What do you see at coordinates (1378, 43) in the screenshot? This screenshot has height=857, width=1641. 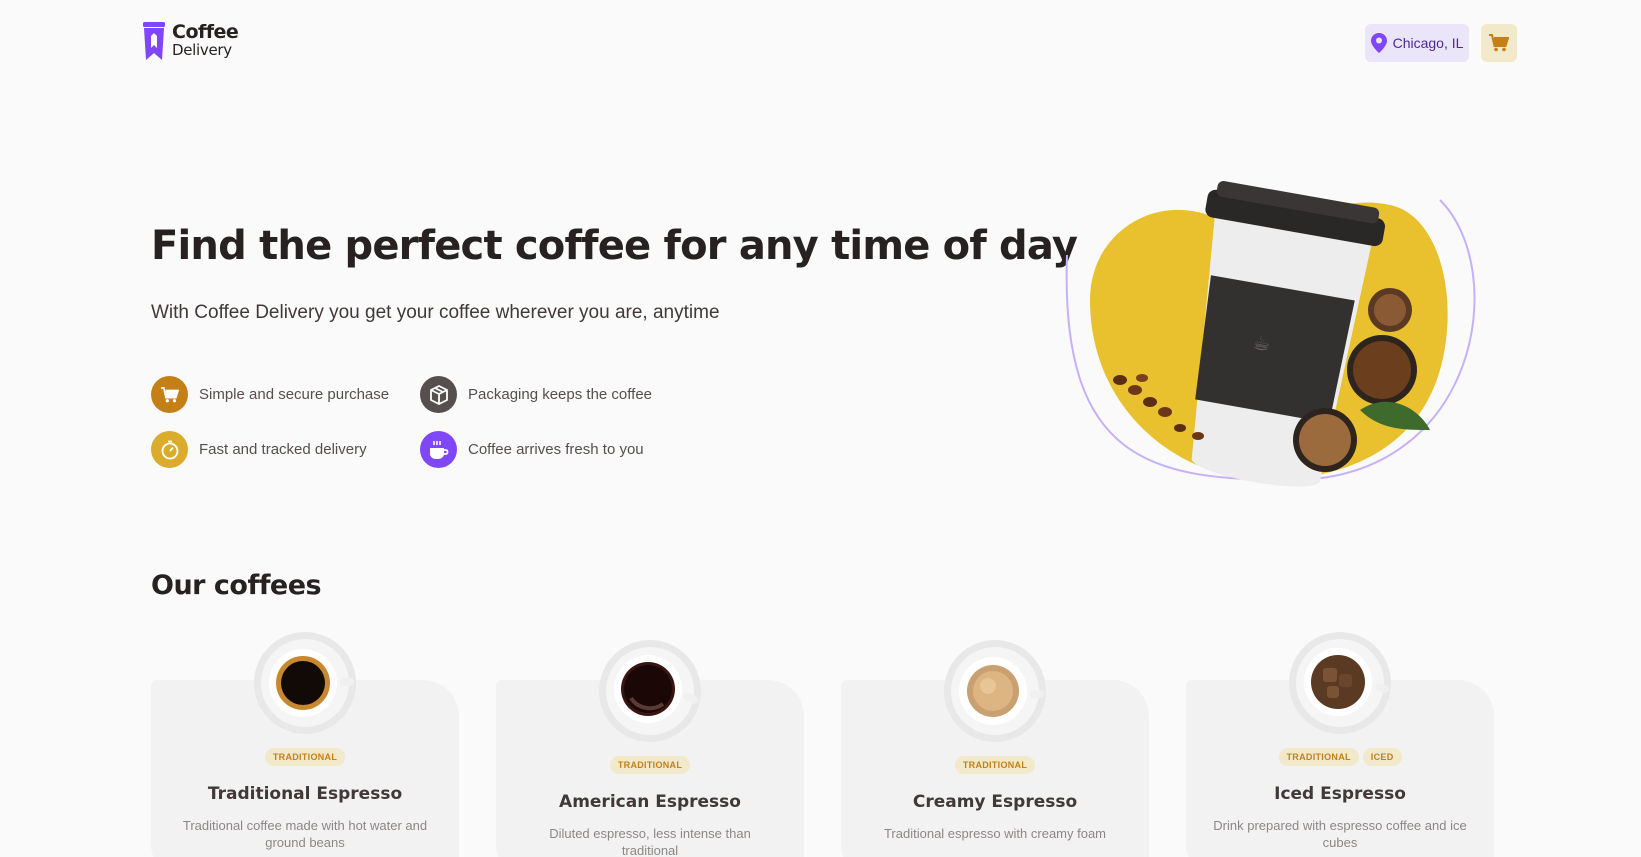 I see `map-pin-icon` at bounding box center [1378, 43].